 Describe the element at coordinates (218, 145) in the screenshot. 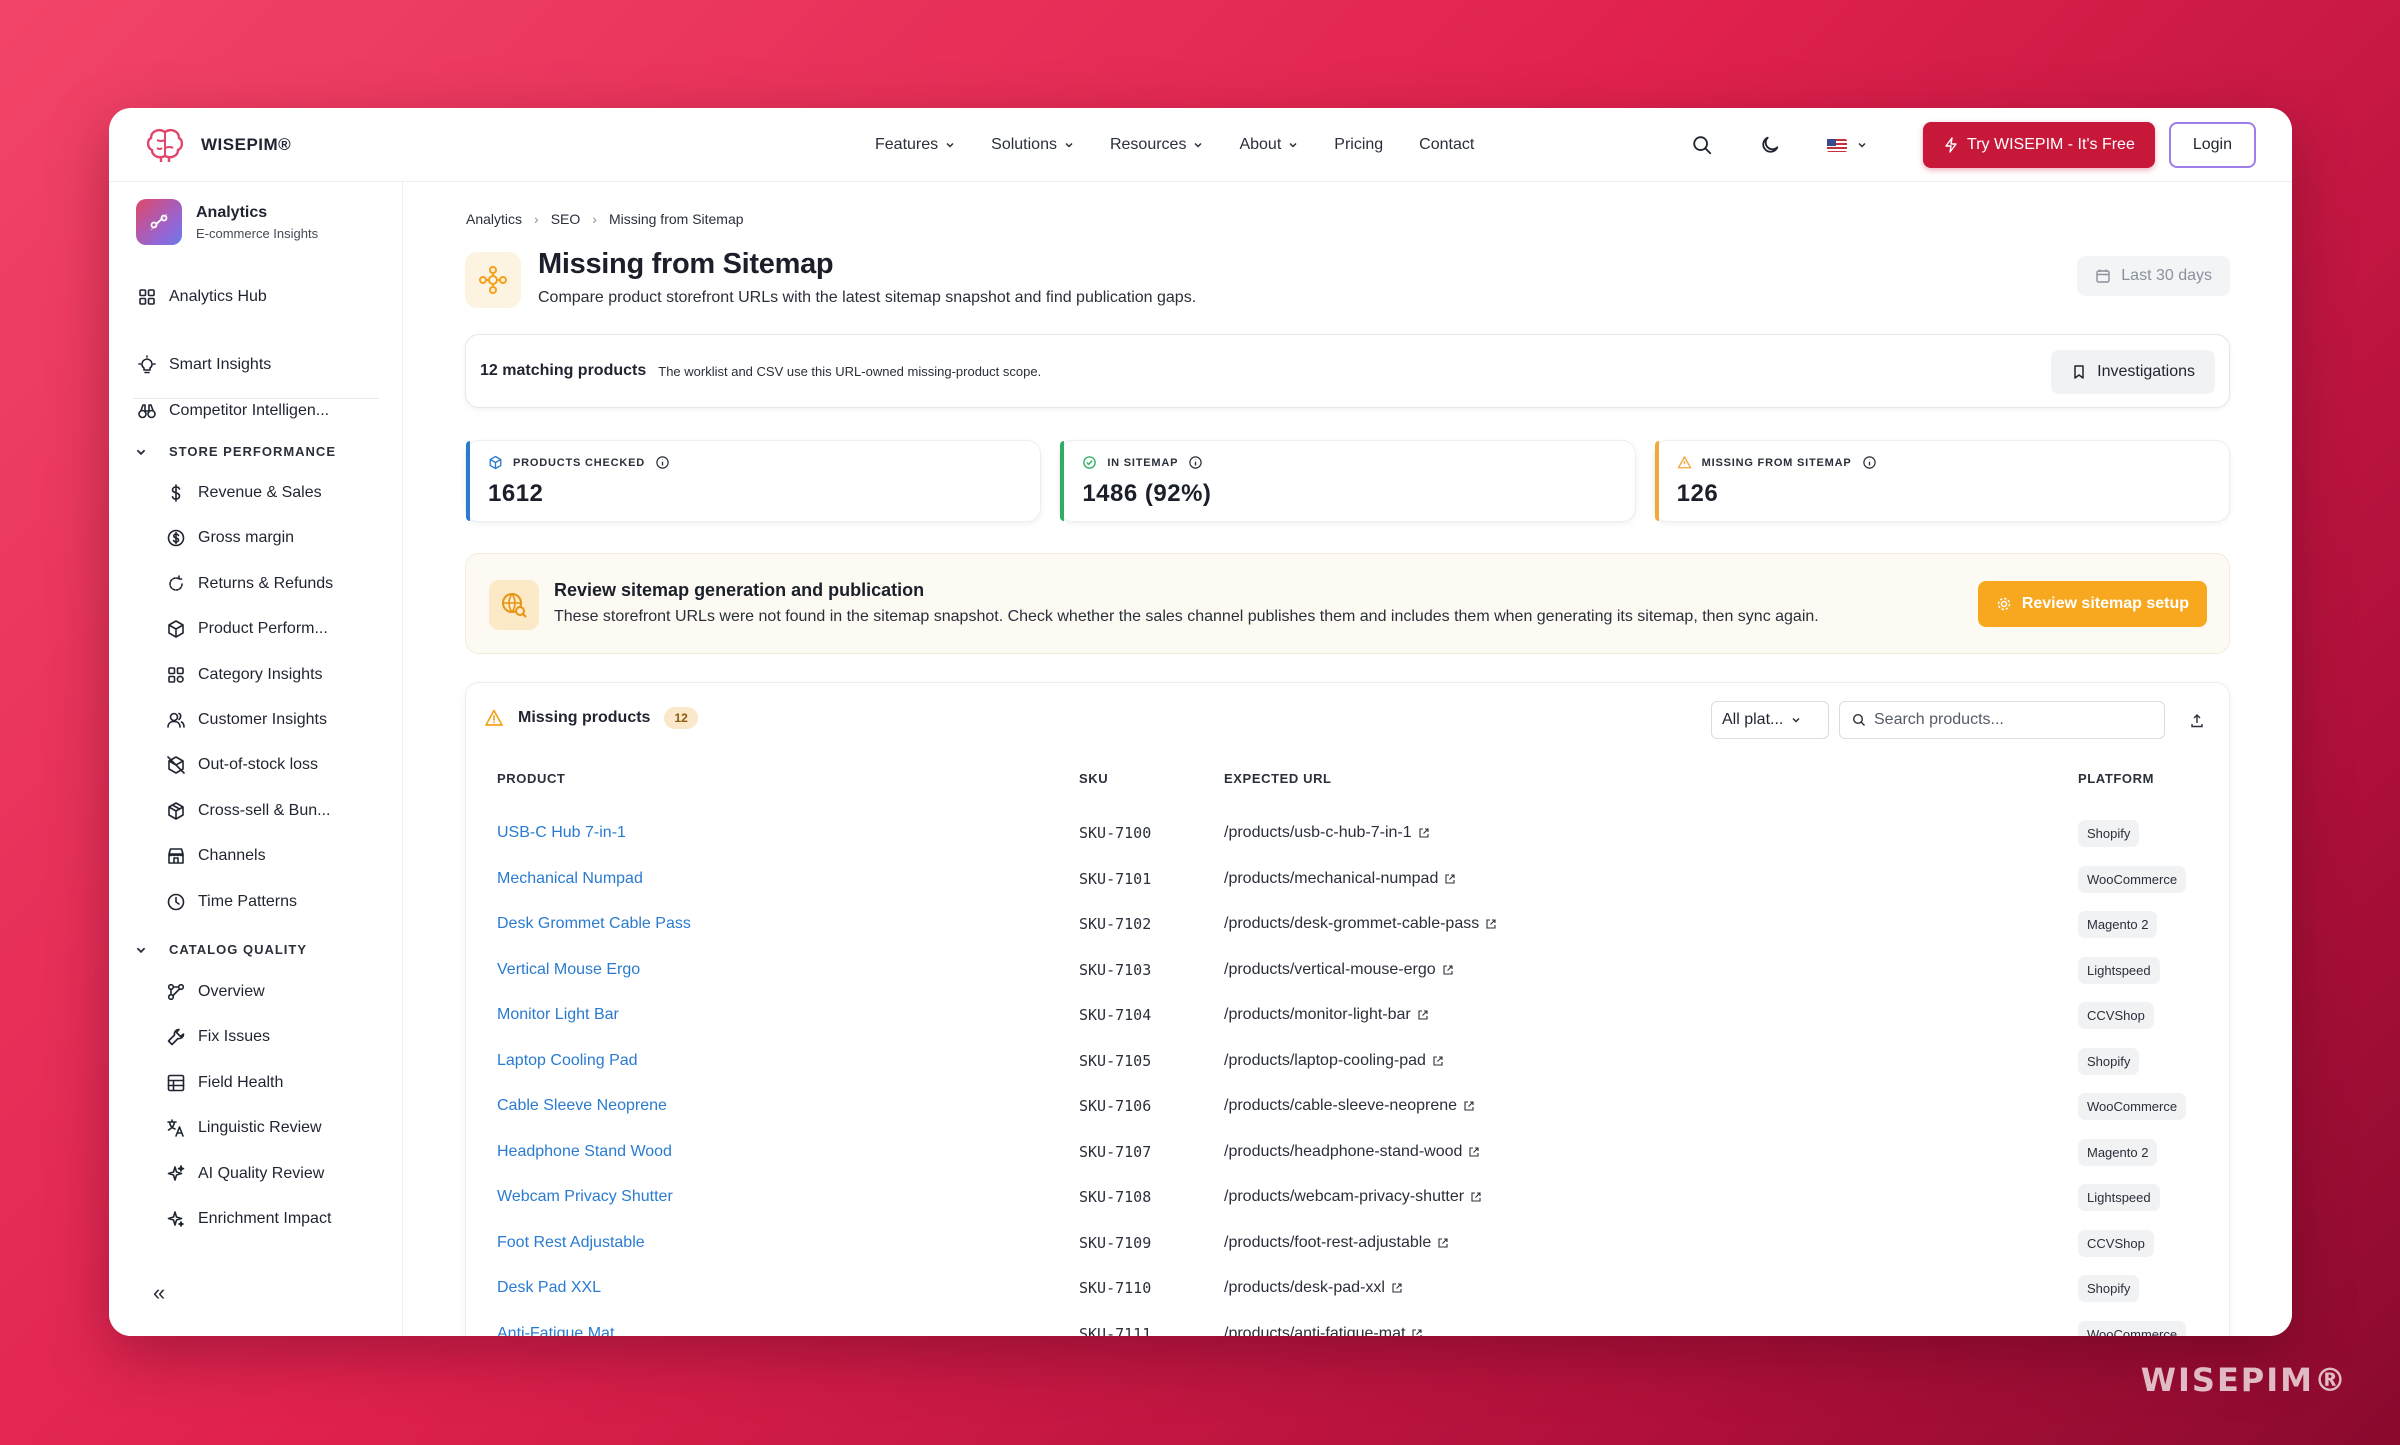

I see `brand: WISEPIM®` at that location.